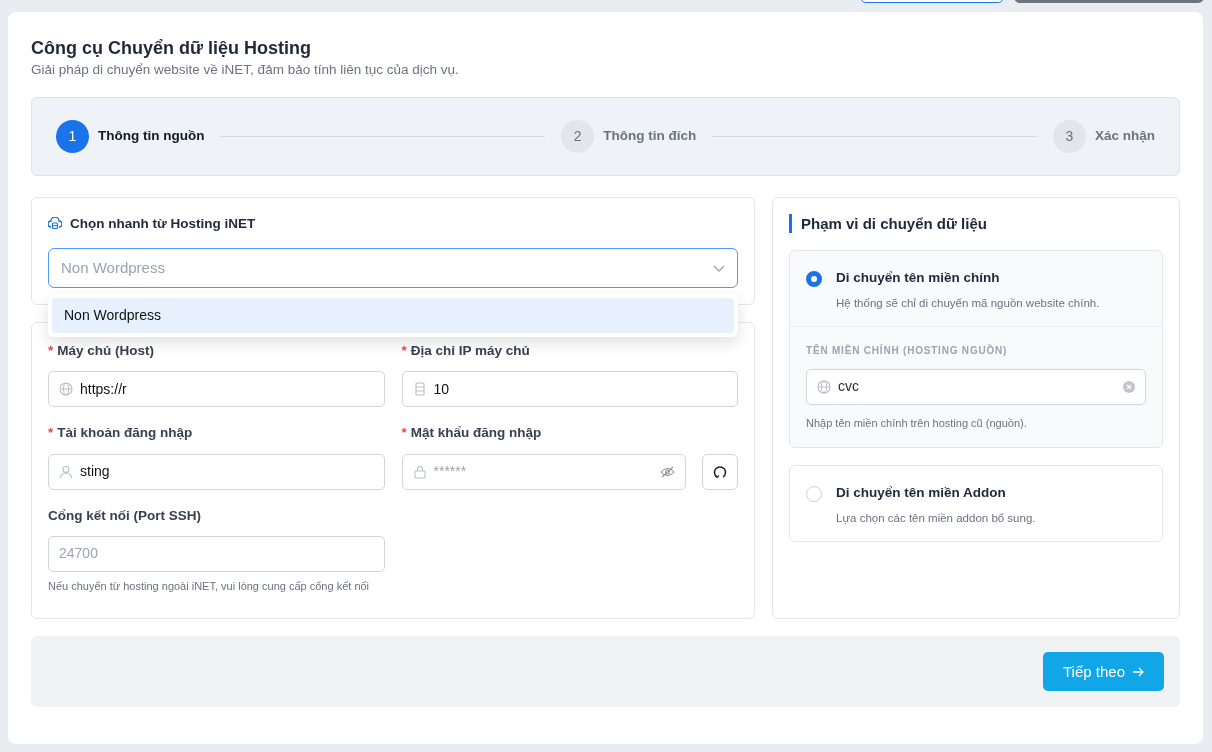 This screenshot has width=1212, height=752. What do you see at coordinates (216, 471) in the screenshot?
I see `input-field: sting` at bounding box center [216, 471].